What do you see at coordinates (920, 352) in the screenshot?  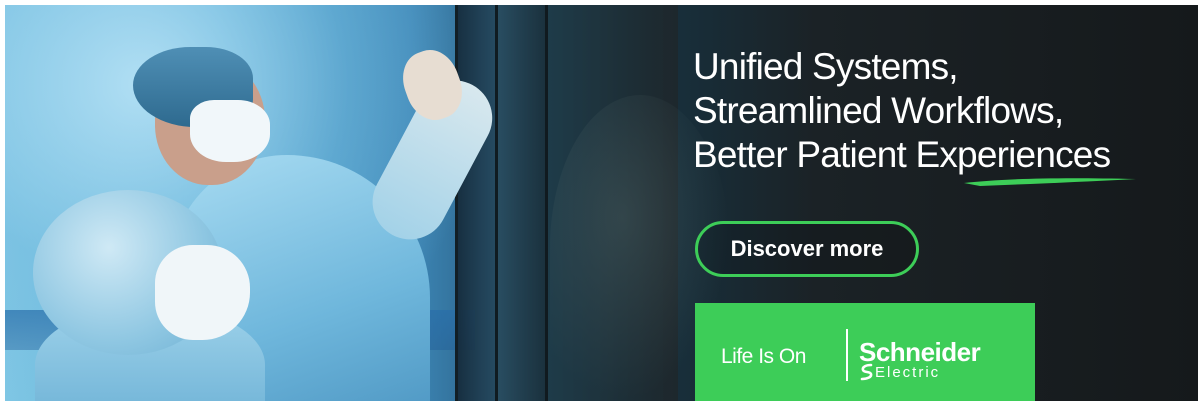 I see `brand-name: Schneider` at bounding box center [920, 352].